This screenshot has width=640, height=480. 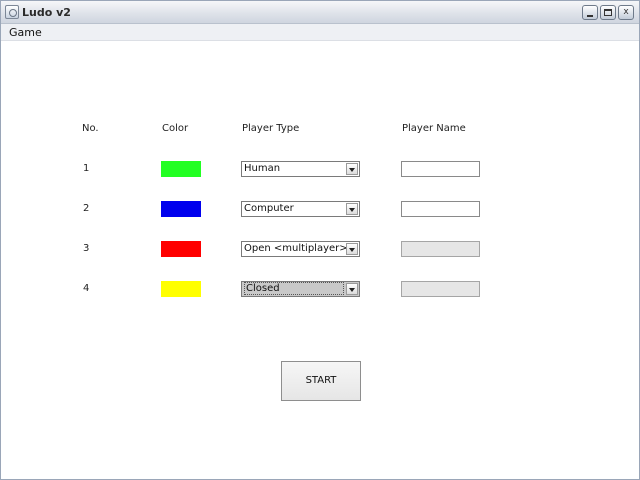 I want to click on menu-bar: Game, so click(x=320, y=32).